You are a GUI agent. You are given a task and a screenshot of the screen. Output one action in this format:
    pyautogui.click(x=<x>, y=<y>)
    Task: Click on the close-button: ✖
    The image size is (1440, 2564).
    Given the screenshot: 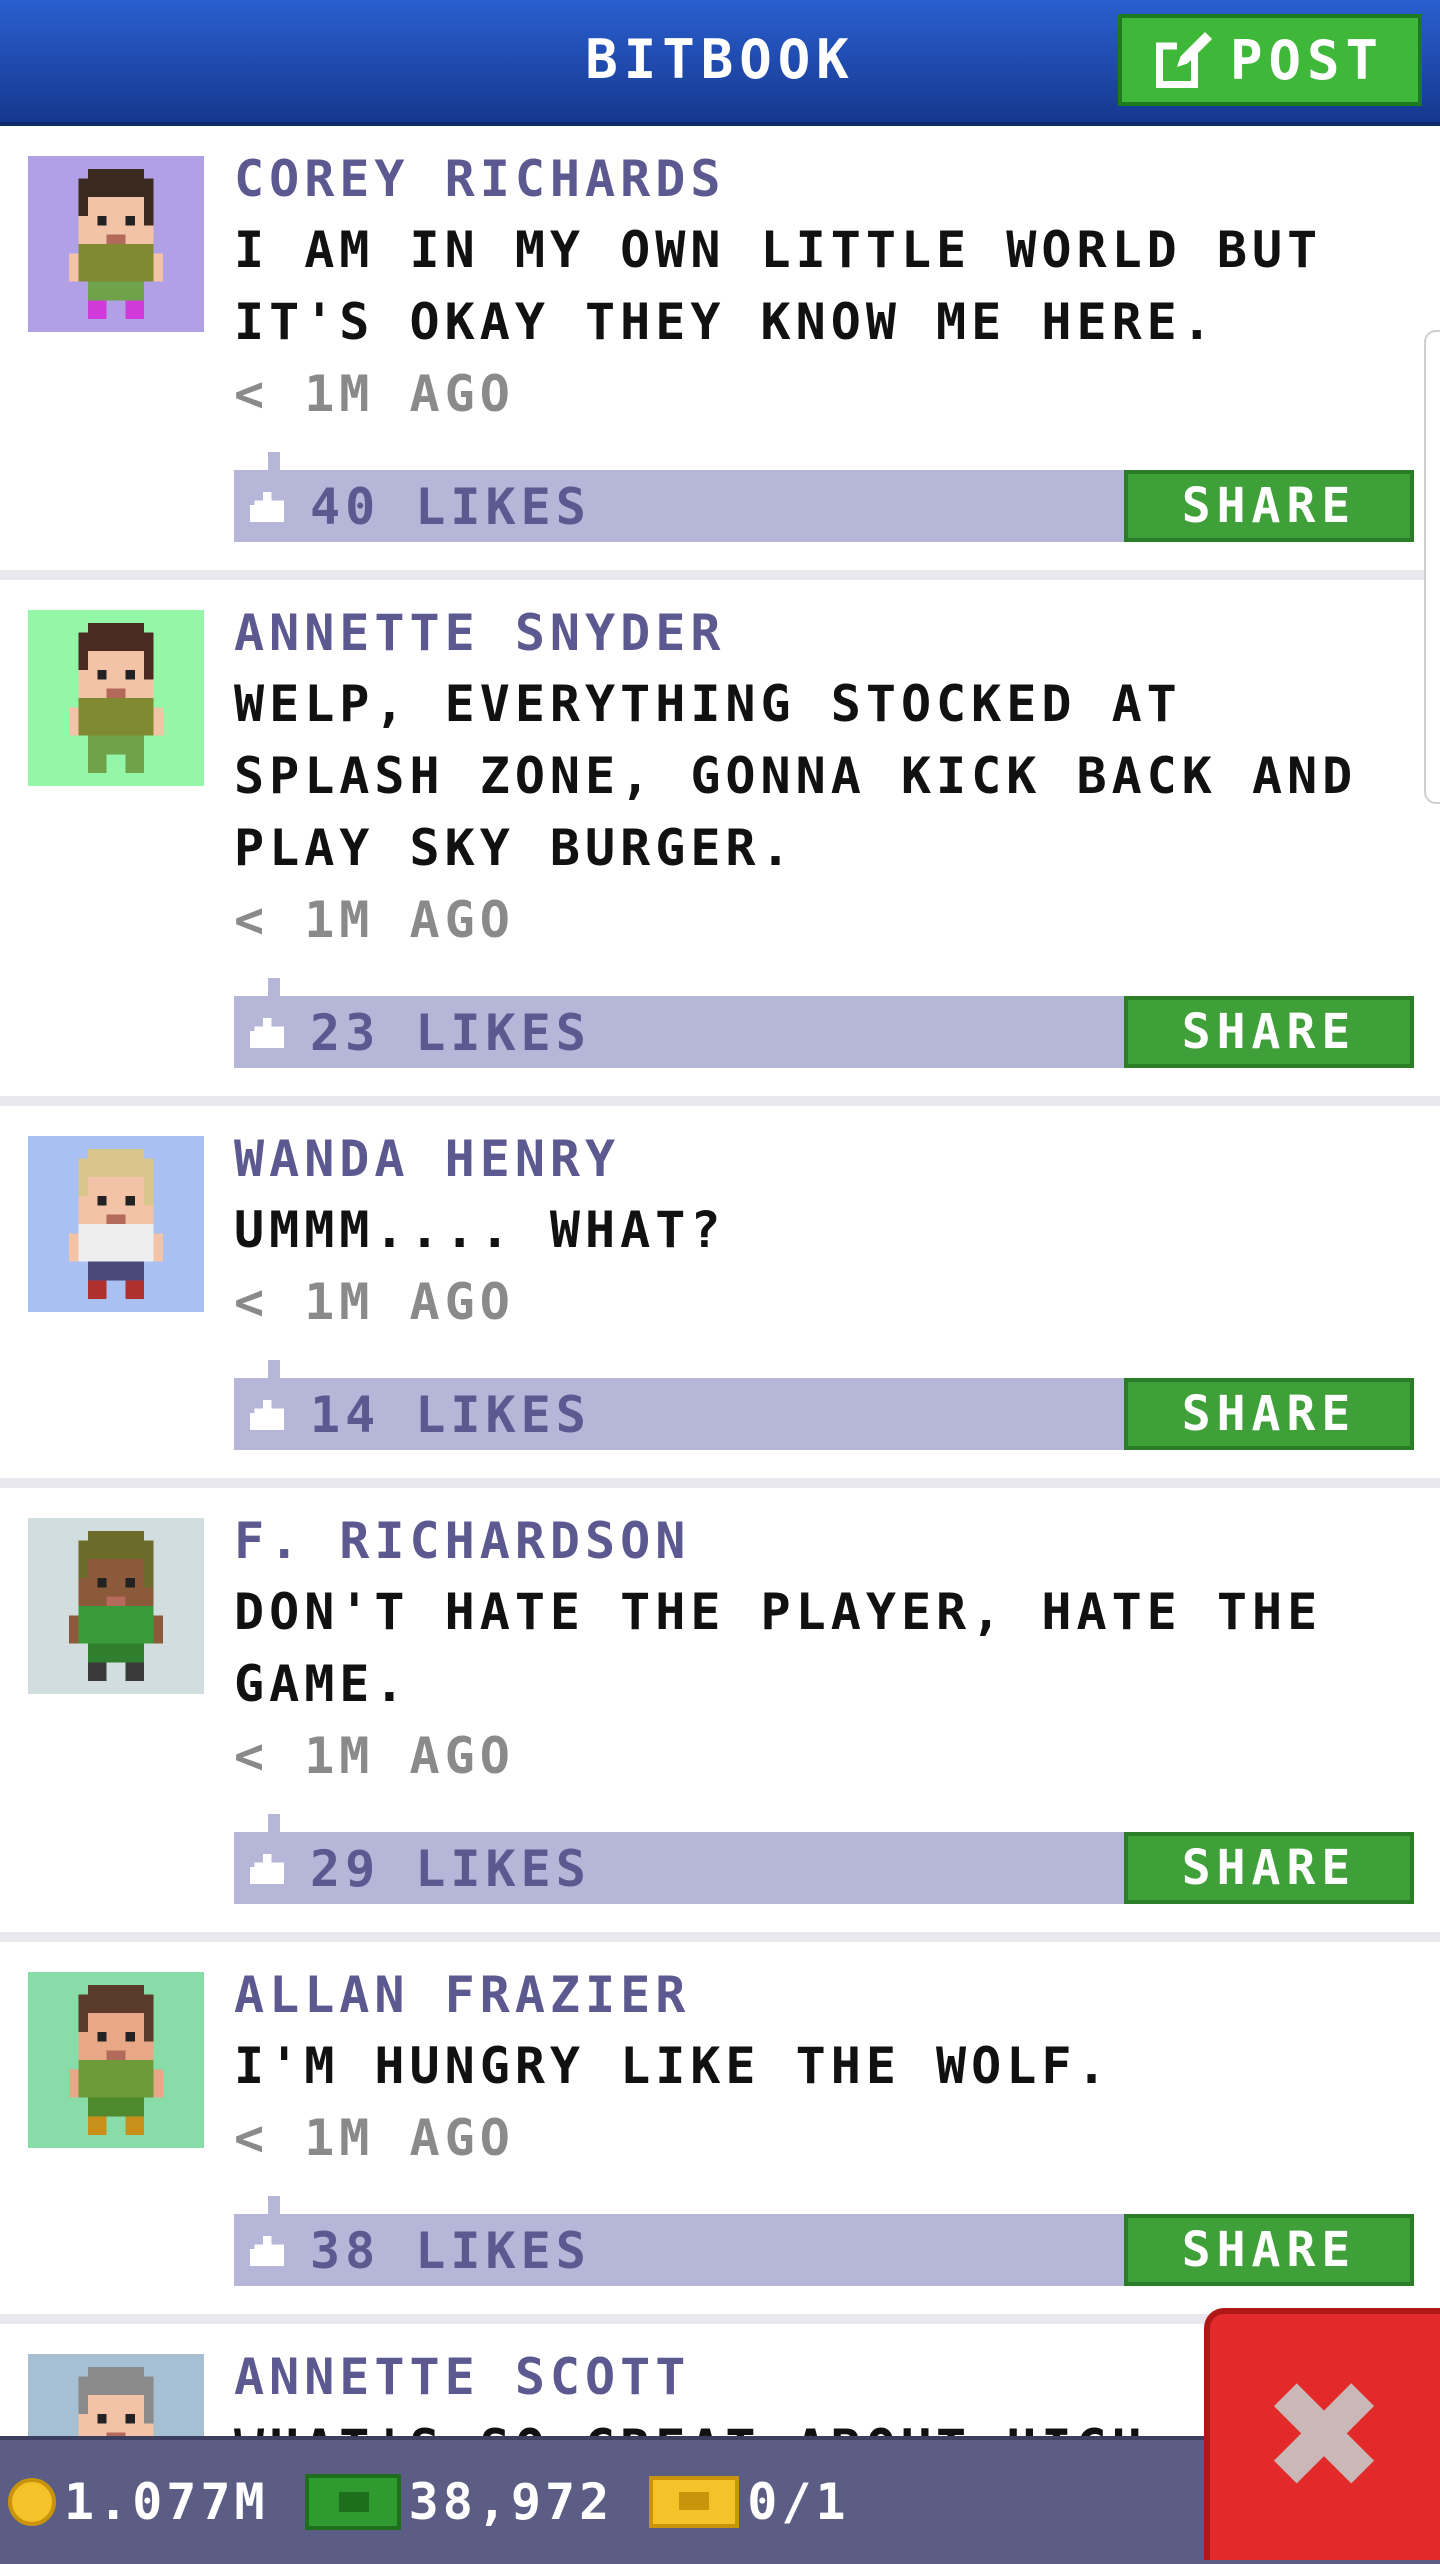 What is the action you would take?
    pyautogui.click(x=1322, y=2434)
    